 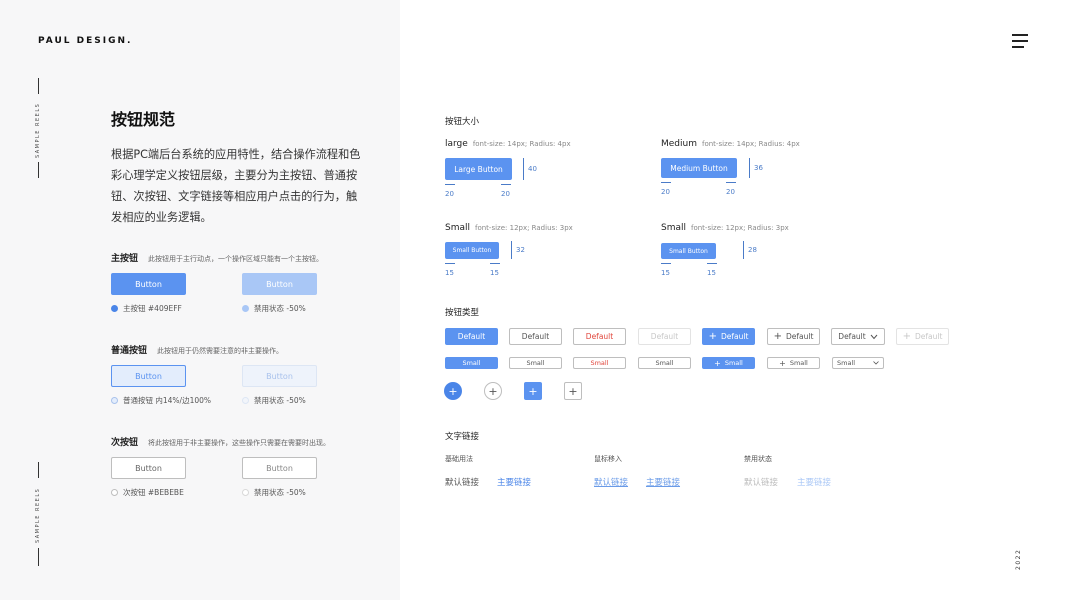 I want to click on small-button: Small, so click(x=535, y=363).